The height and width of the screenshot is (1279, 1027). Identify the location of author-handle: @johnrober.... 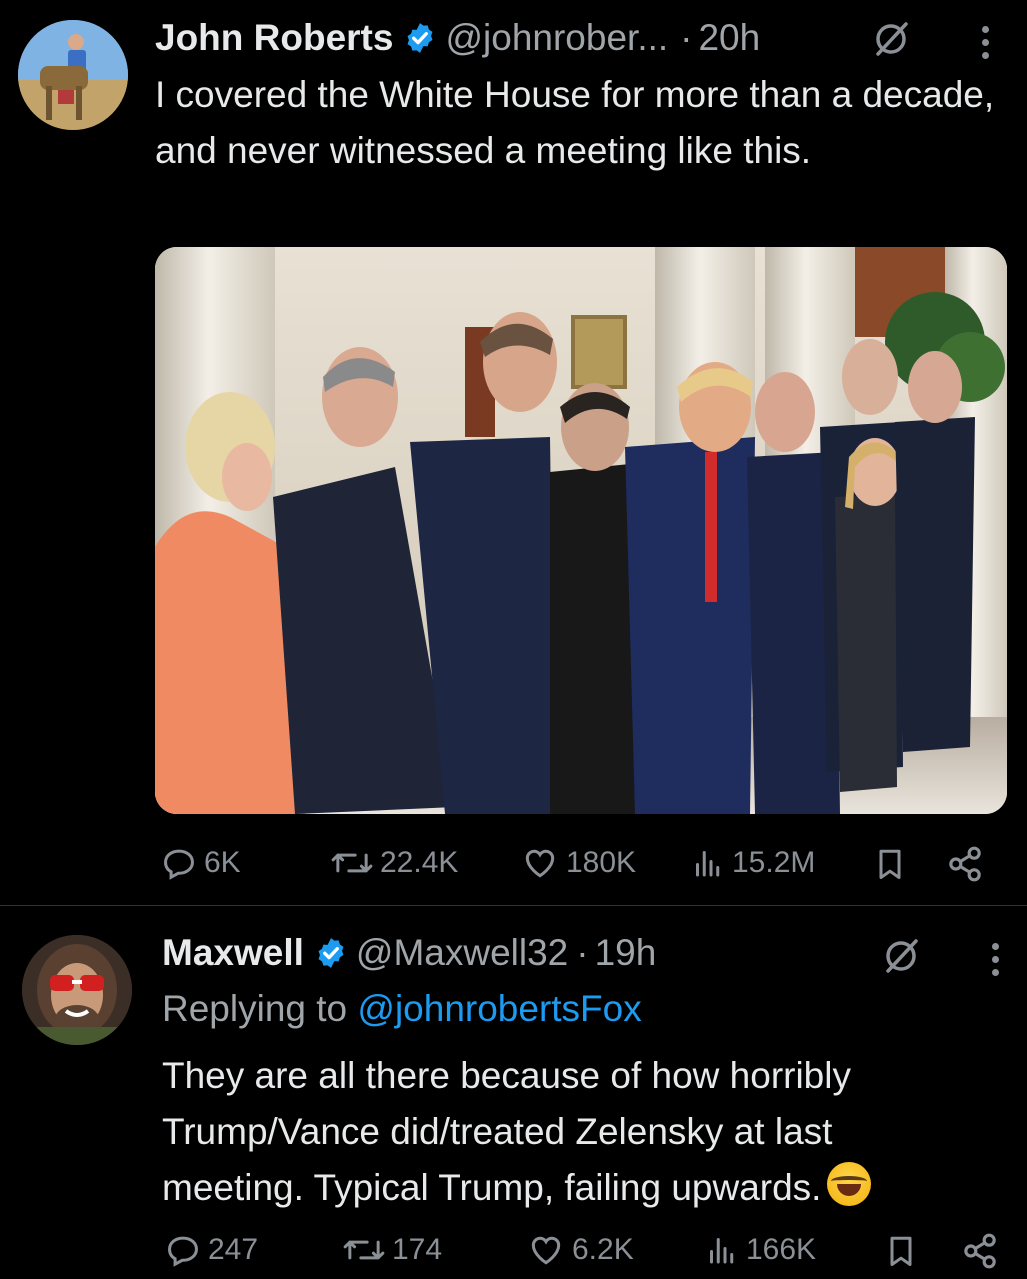
(556, 38).